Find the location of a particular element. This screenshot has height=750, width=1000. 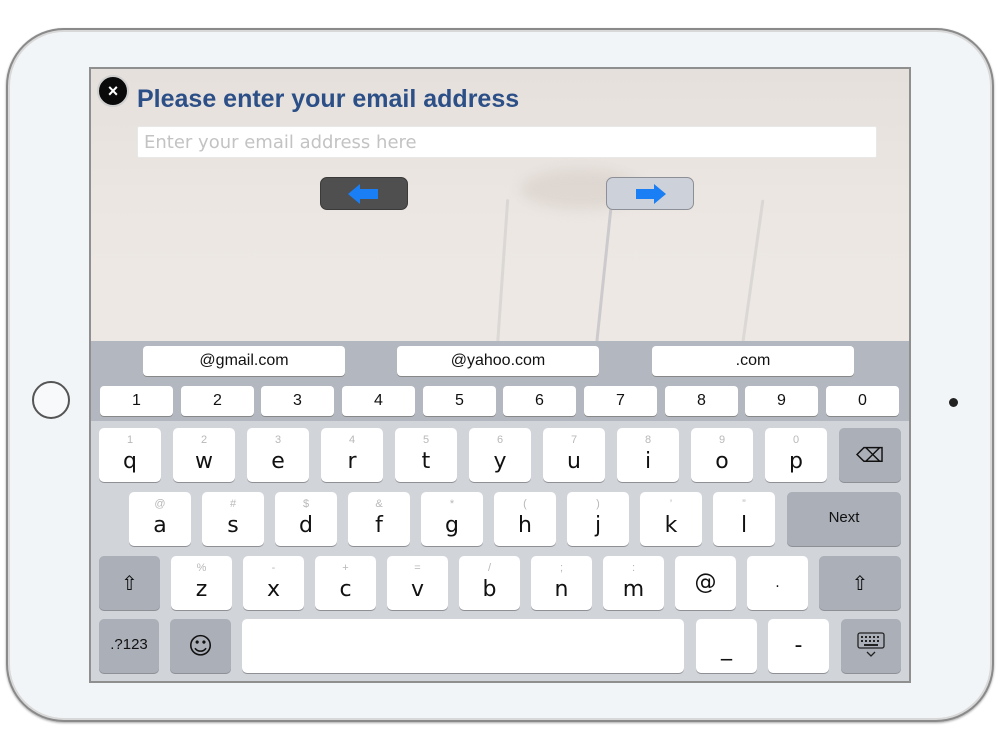

back-button is located at coordinates (364, 193).